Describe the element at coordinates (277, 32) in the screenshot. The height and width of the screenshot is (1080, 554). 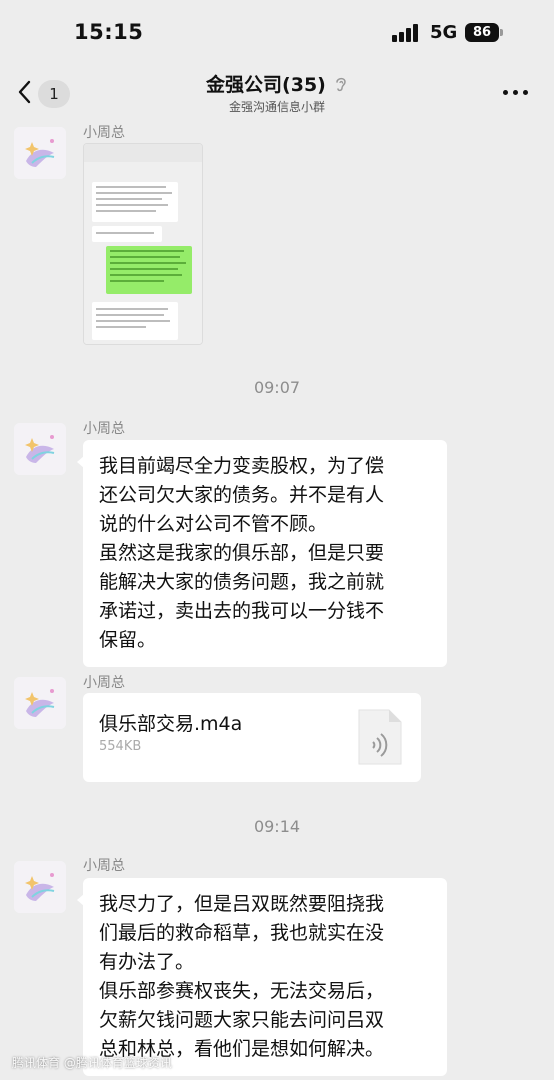
I see `status-bar: 15:15 5G 86` at that location.